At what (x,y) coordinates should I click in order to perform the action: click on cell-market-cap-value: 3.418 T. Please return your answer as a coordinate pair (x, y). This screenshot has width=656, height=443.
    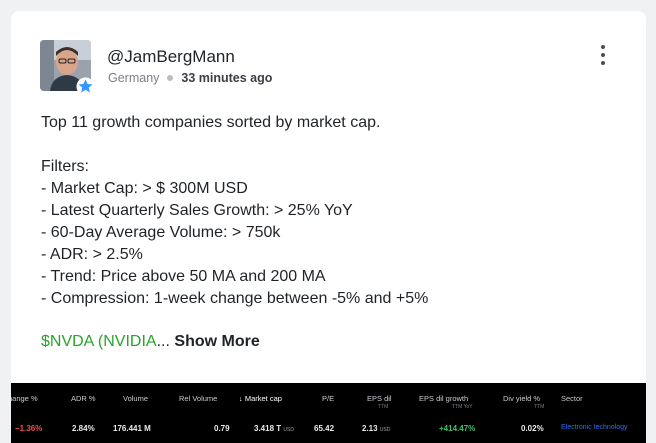
    Looking at the image, I should click on (268, 428).